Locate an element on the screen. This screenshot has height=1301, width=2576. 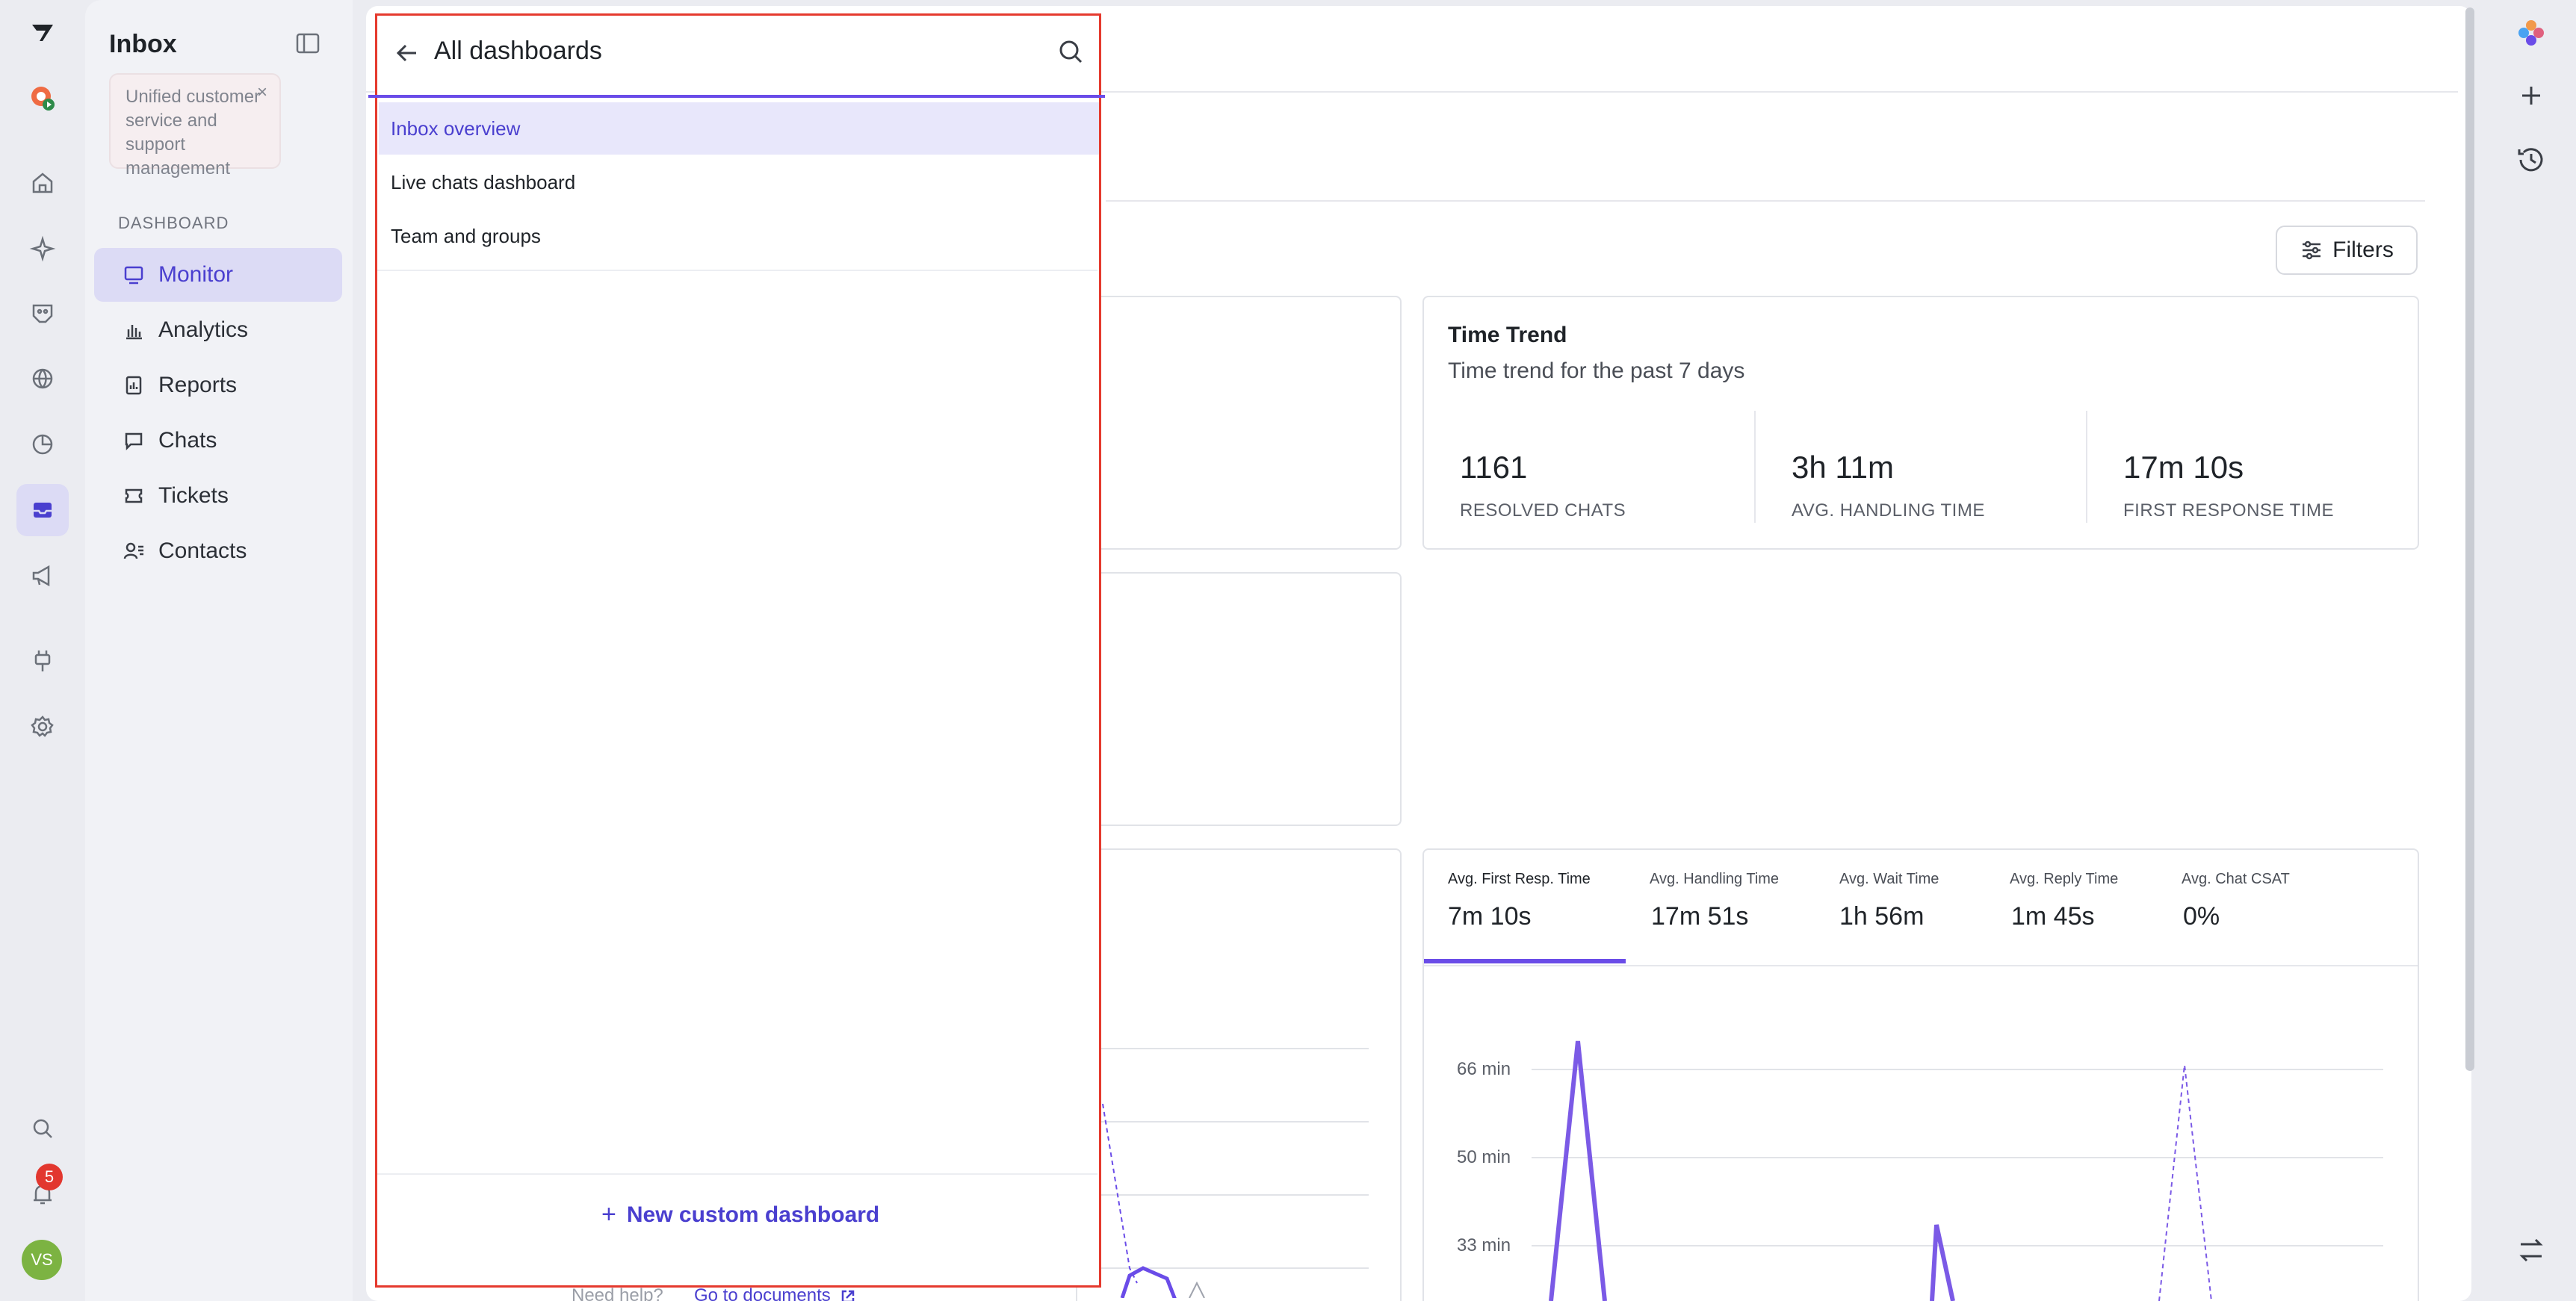
comparison-line is located at coordinates (2185, 1182).